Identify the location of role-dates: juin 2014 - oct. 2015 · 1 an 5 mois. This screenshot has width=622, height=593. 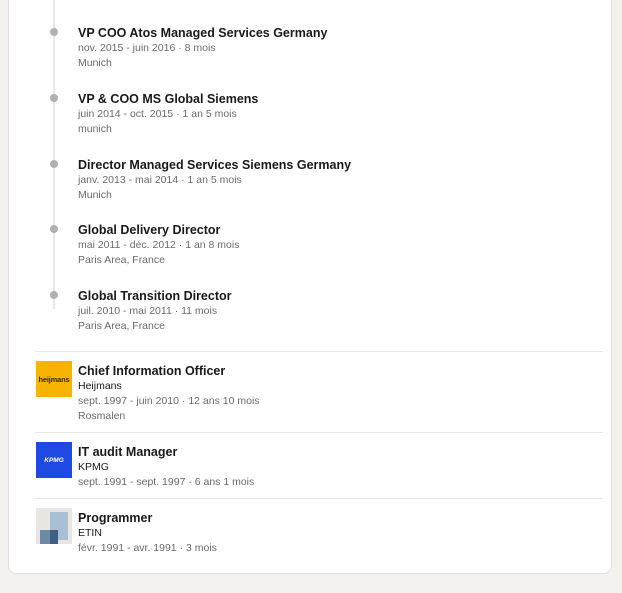
(157, 114).